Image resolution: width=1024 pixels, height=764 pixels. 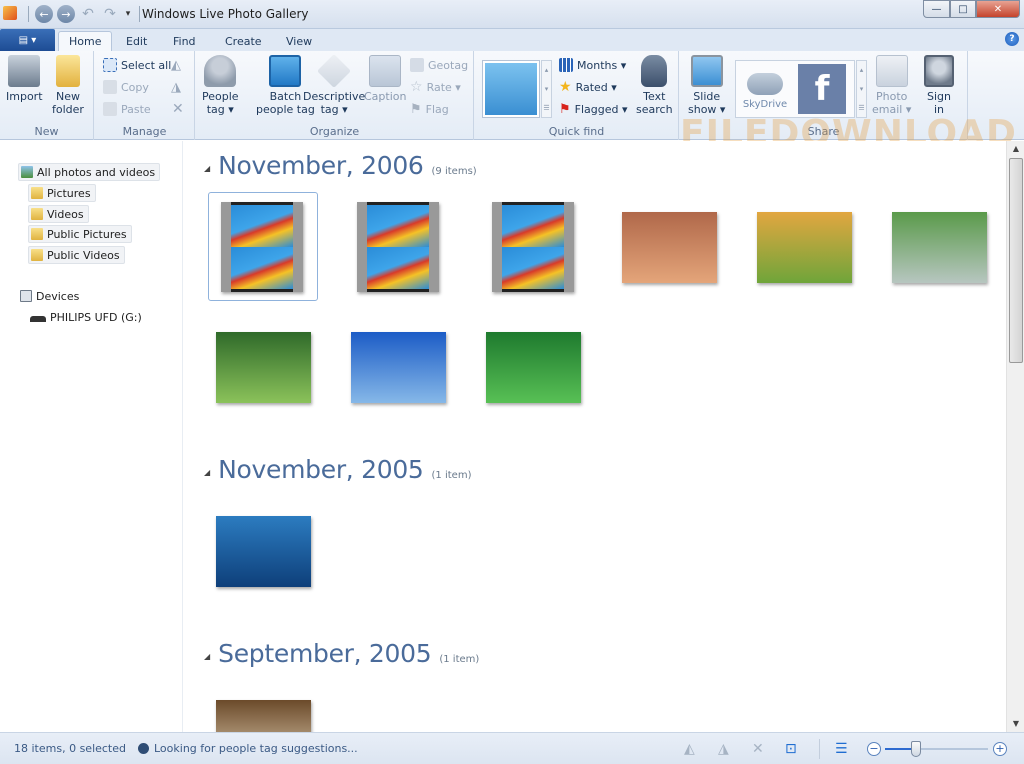 I want to click on tab-create: Create, so click(x=243, y=41).